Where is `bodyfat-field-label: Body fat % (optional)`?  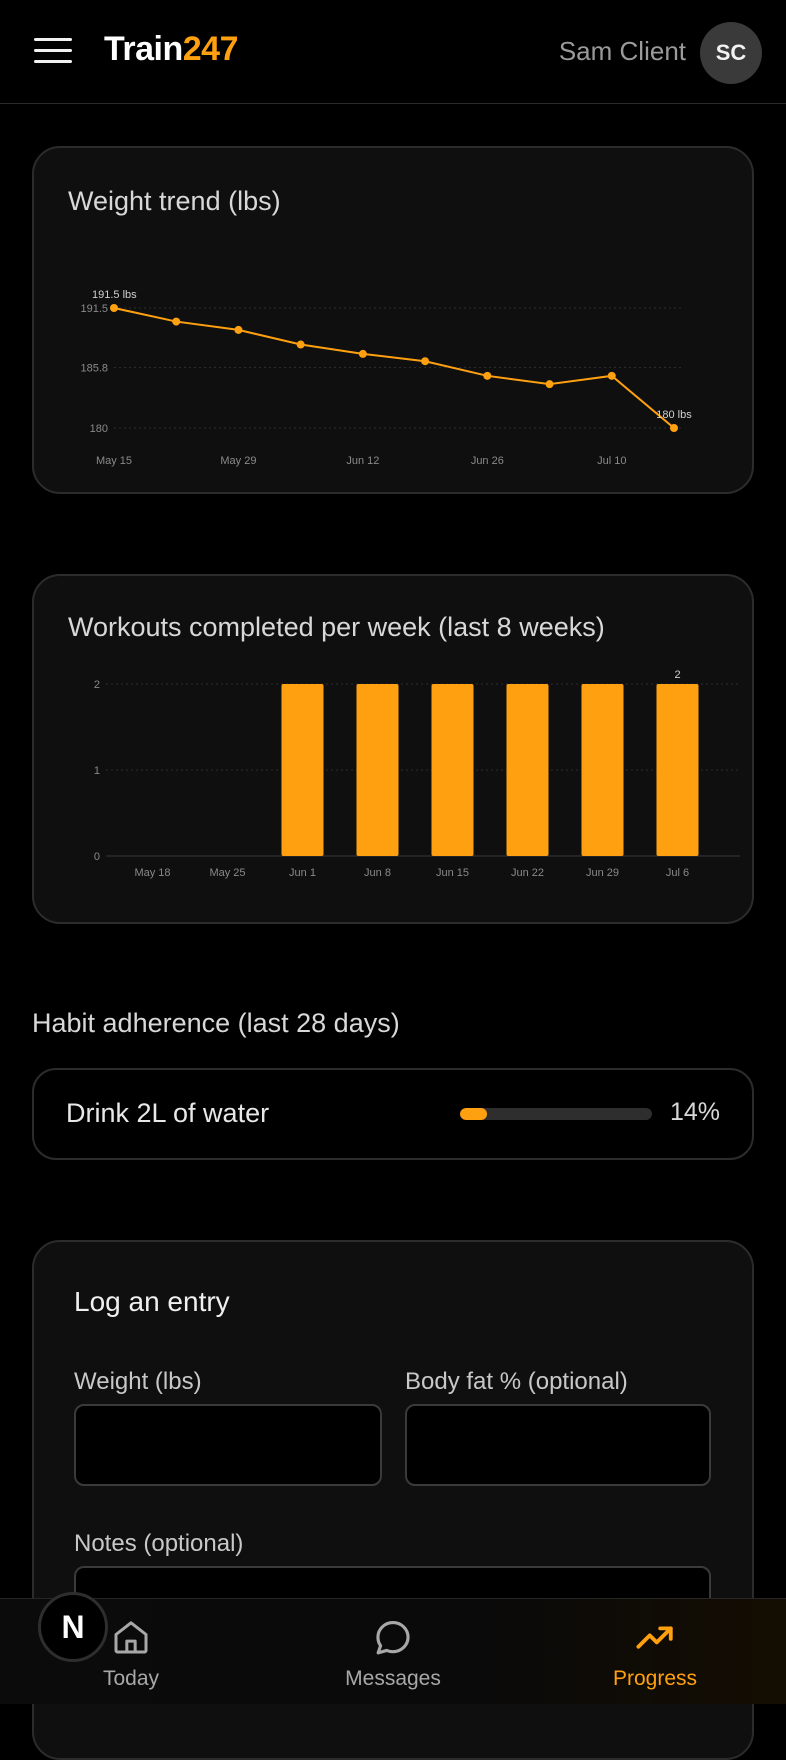
bodyfat-field-label: Body fat % (optional) is located at coordinates (516, 1381).